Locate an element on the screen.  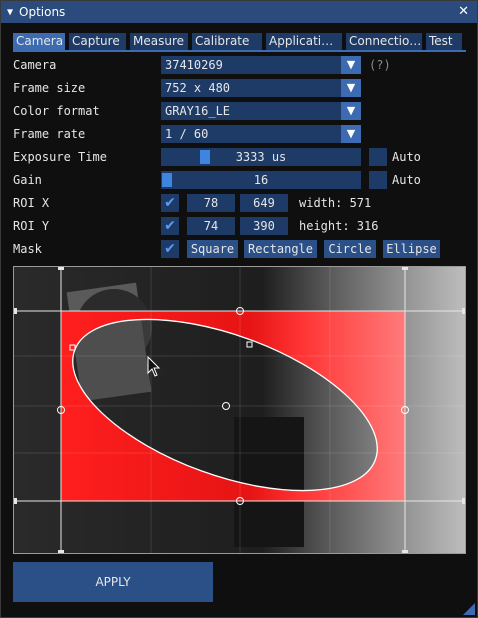
mask-checkbox: ✔ is located at coordinates (170, 249).